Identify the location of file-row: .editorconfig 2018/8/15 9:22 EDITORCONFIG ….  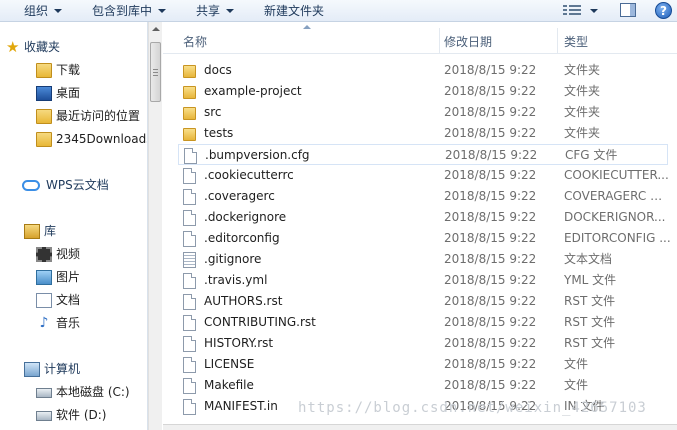
(424, 238).